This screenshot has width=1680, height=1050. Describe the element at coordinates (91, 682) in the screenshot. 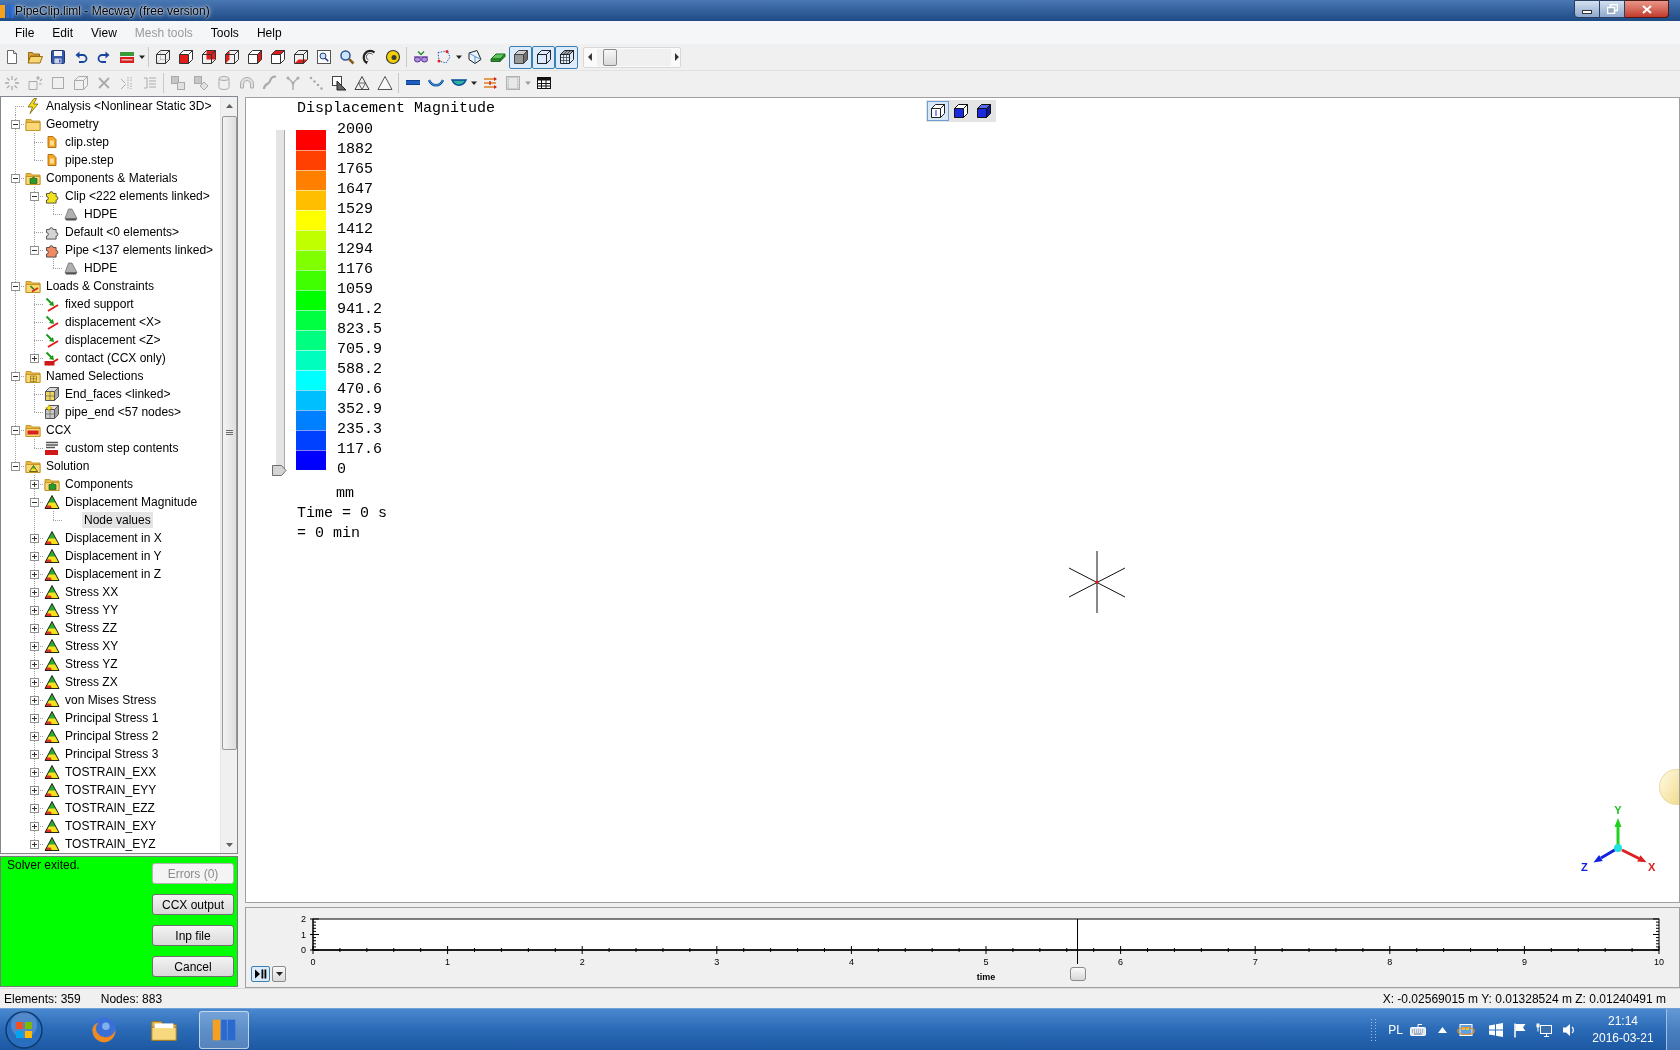

I see `tree-item: Stress ZX` at that location.